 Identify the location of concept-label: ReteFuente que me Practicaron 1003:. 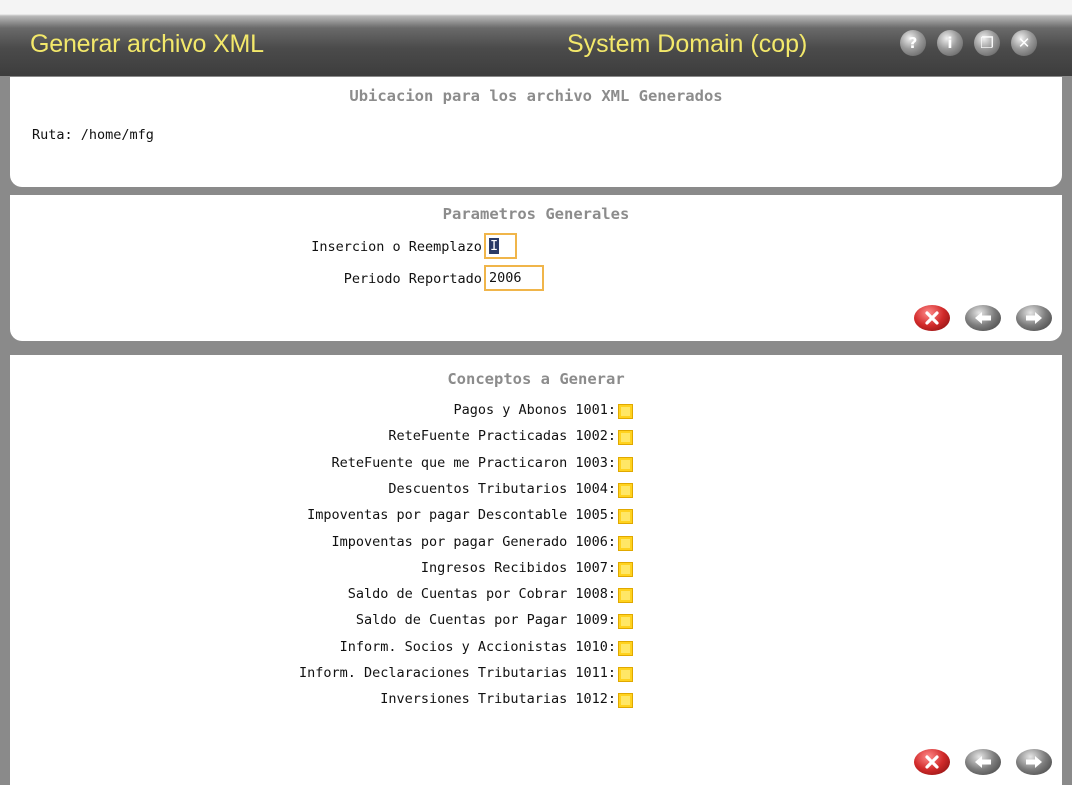
(473, 462).